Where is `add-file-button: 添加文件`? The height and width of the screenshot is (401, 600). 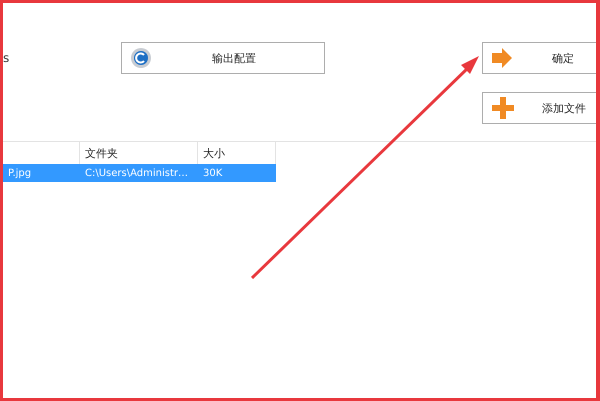 add-file-button: 添加文件 is located at coordinates (539, 108).